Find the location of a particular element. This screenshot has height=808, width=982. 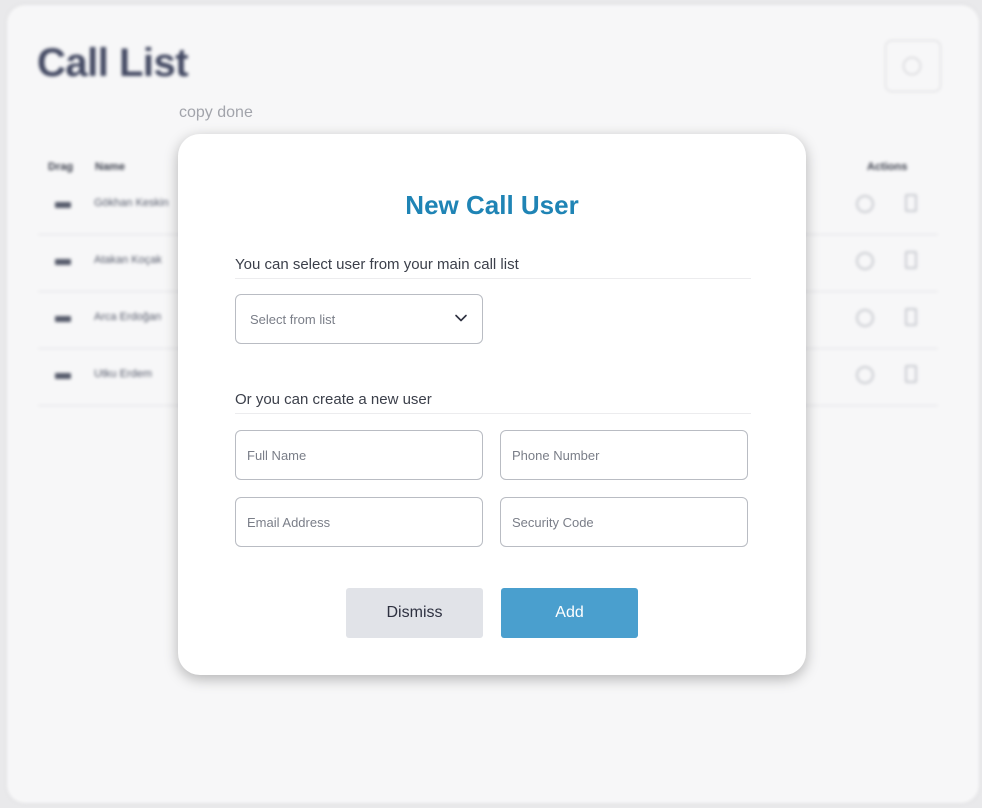

select-user-dropdown: Select from list is located at coordinates (359, 319).